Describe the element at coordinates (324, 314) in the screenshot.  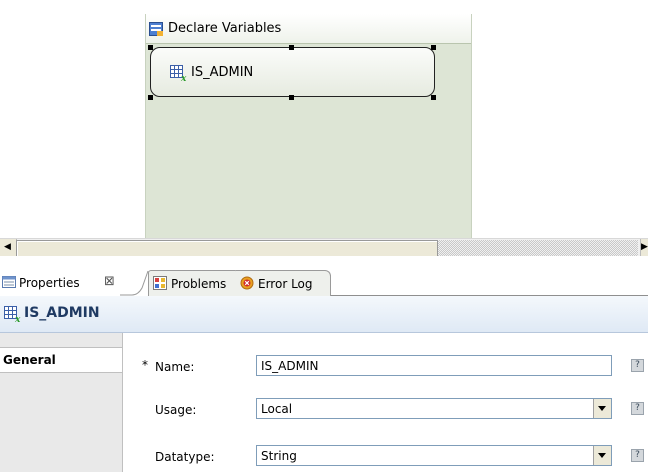
I see `properties-header: x IS_ADMIN` at that location.